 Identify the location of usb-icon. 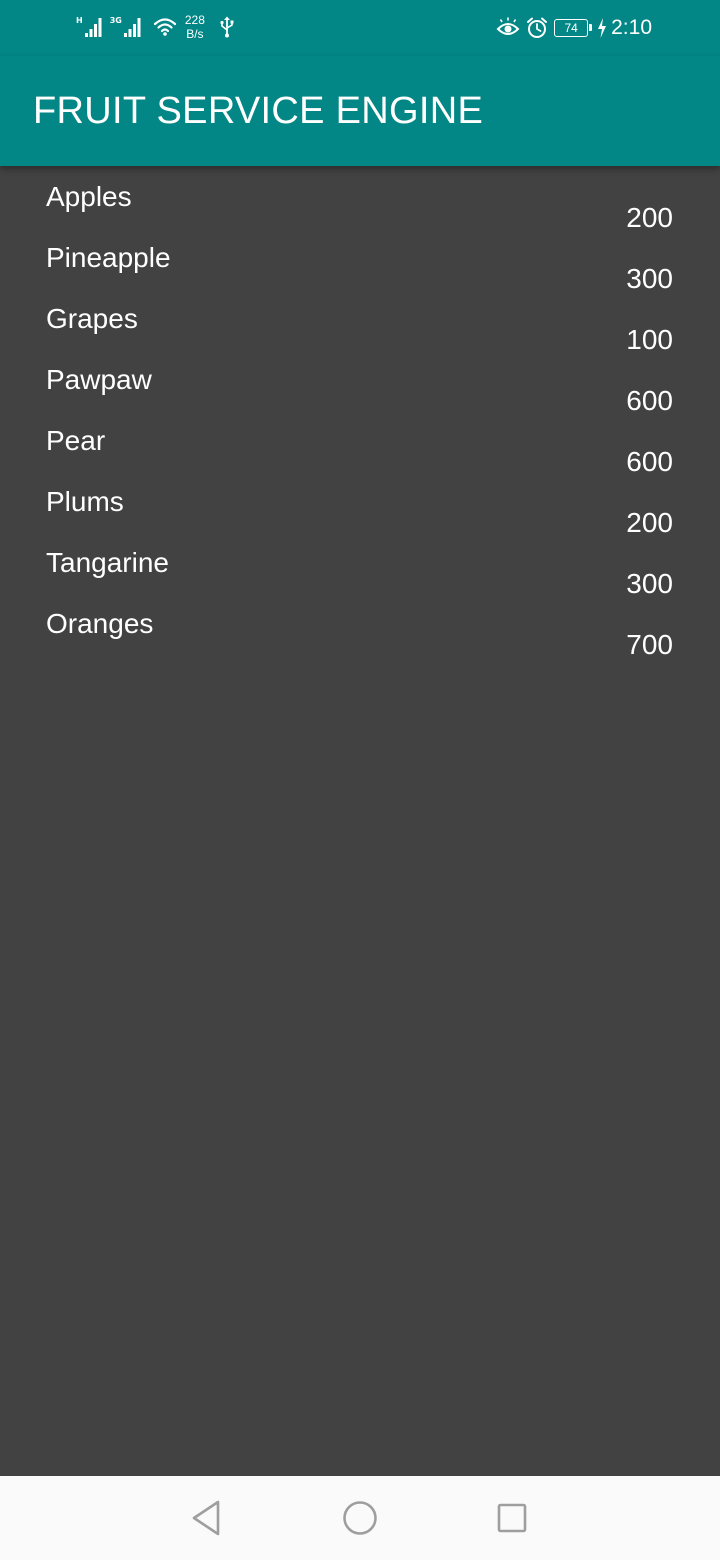
(227, 27).